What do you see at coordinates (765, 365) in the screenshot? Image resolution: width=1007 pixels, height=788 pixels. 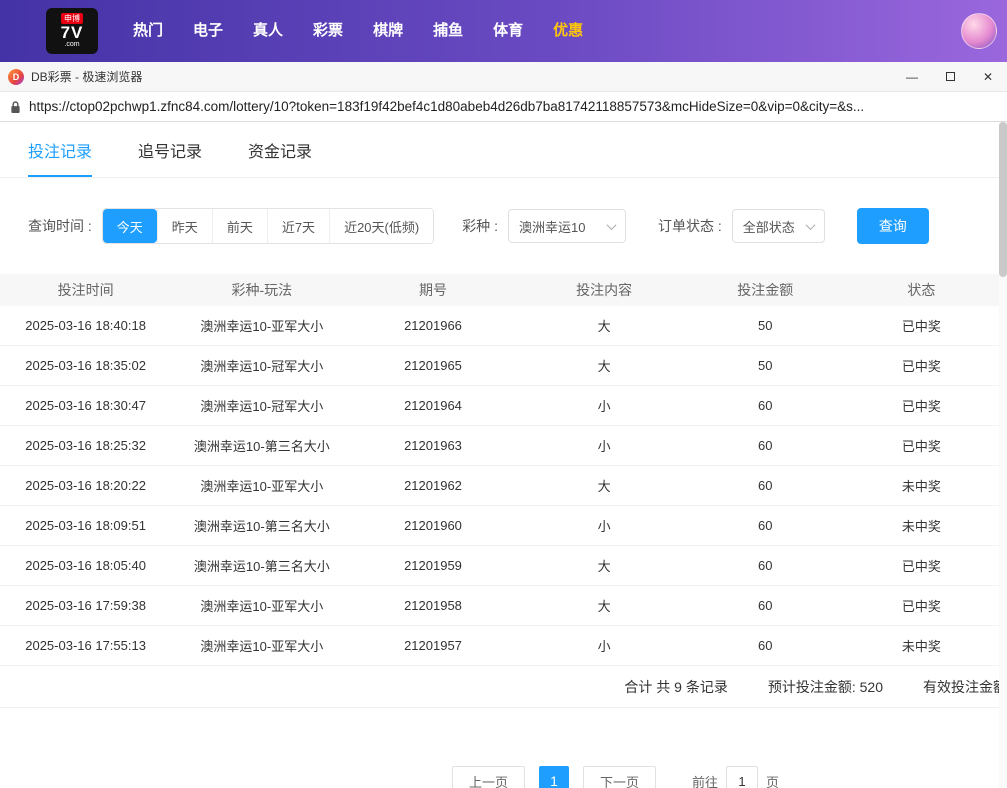 I see `table-cell: 50` at bounding box center [765, 365].